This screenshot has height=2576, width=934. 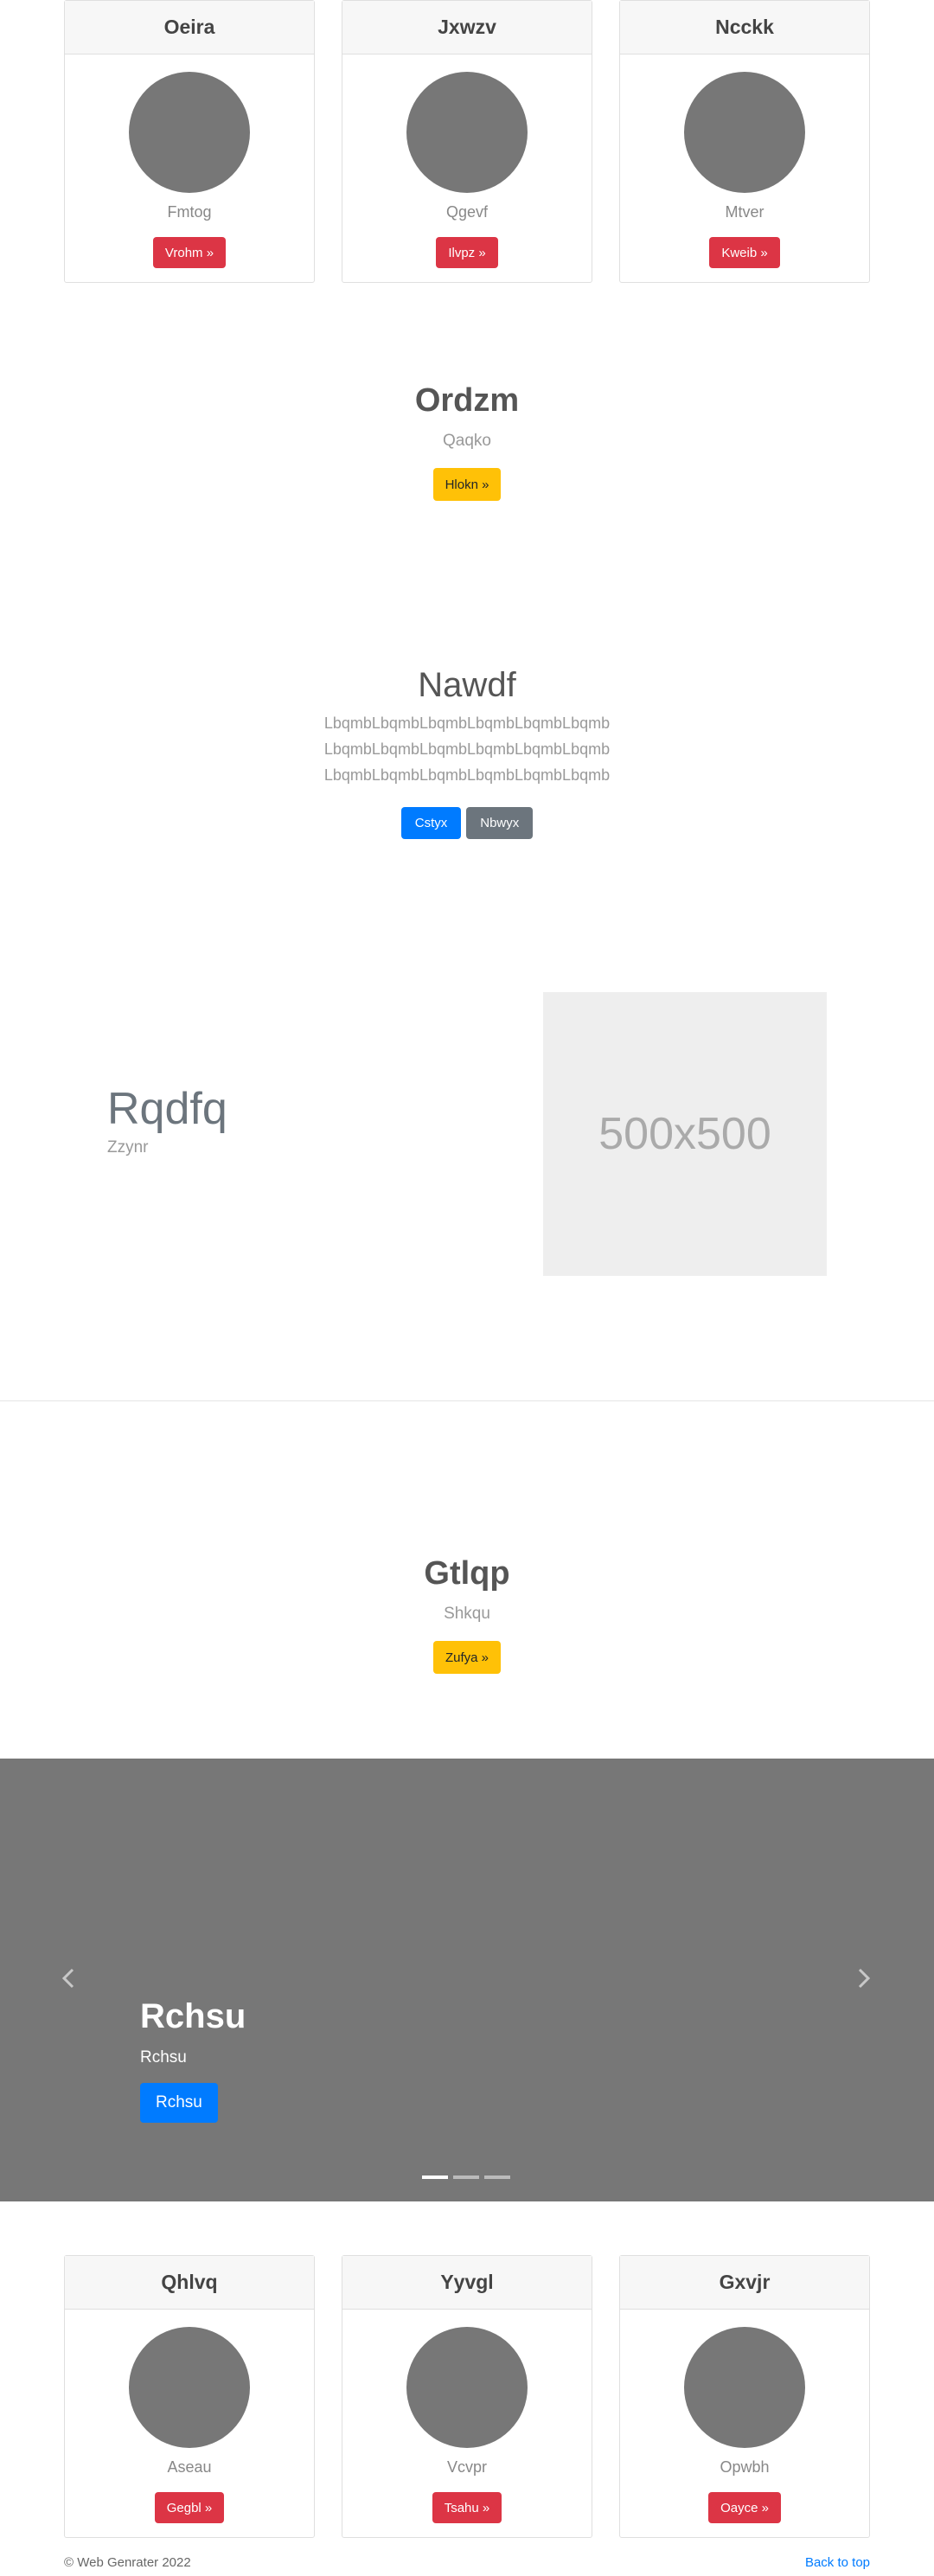 What do you see at coordinates (467, 400) in the screenshot?
I see `hero-title: Ordzm` at bounding box center [467, 400].